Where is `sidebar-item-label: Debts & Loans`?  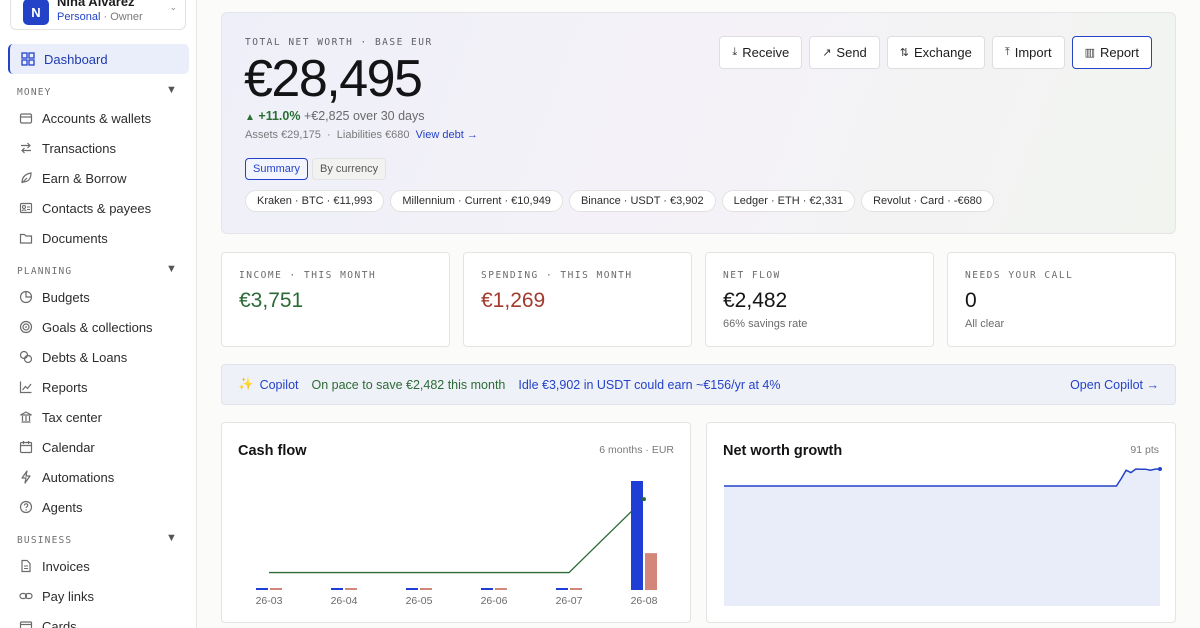 sidebar-item-label: Debts & Loans is located at coordinates (85, 357).